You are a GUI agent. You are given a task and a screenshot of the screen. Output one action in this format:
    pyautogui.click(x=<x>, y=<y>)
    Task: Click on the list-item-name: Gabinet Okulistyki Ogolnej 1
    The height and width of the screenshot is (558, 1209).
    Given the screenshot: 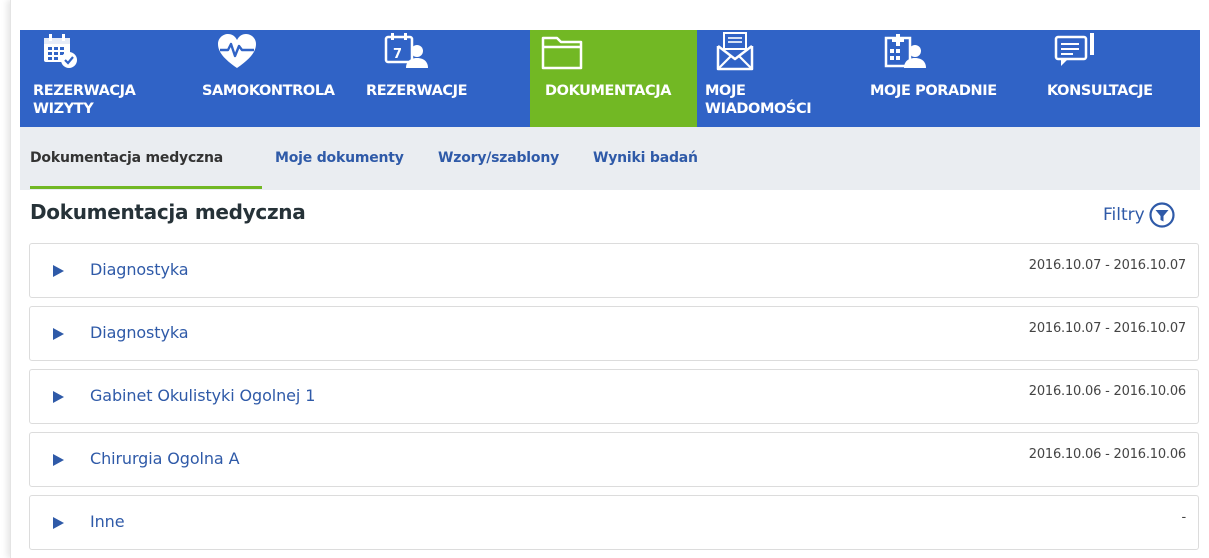 What is the action you would take?
    pyautogui.click(x=202, y=395)
    